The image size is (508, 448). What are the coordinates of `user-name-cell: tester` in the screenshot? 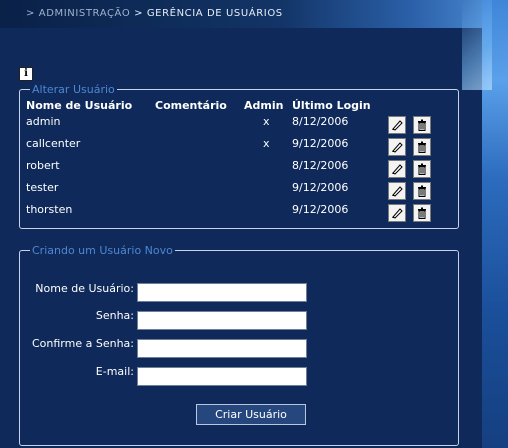 It's located at (42, 187).